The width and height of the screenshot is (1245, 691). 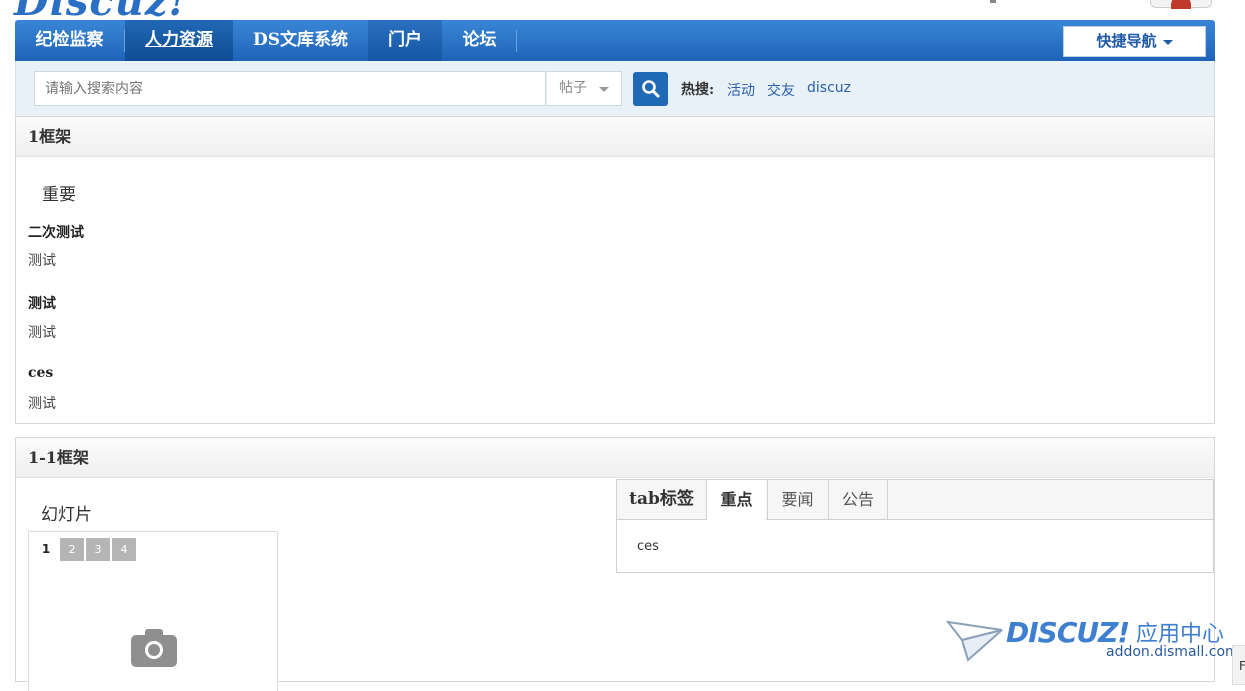 I want to click on site-logo: Discuz!, so click(x=100, y=10).